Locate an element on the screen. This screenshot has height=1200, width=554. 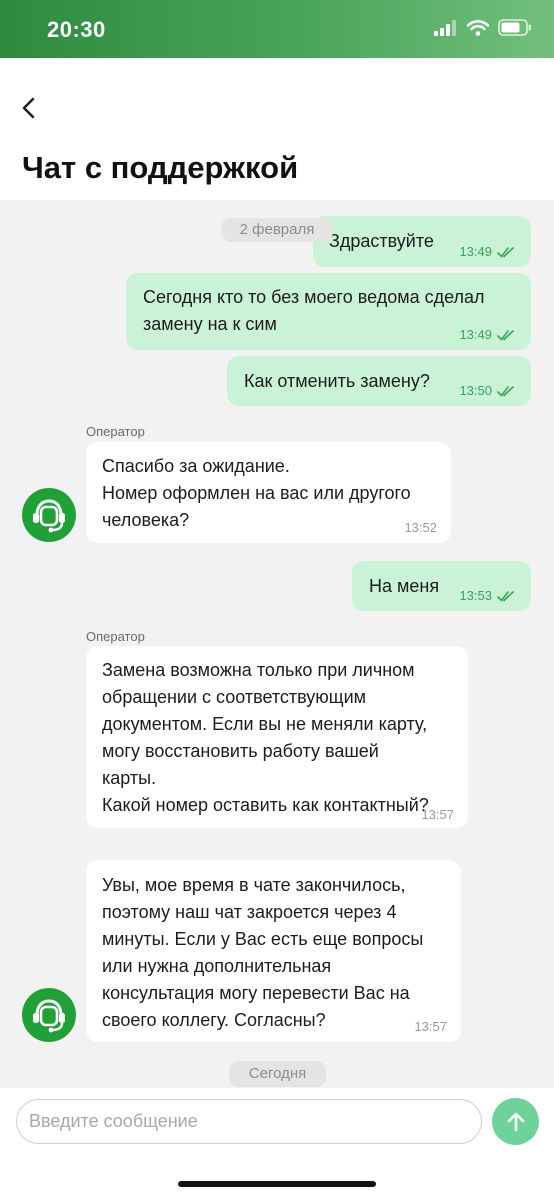
send-button is located at coordinates (515, 1121).